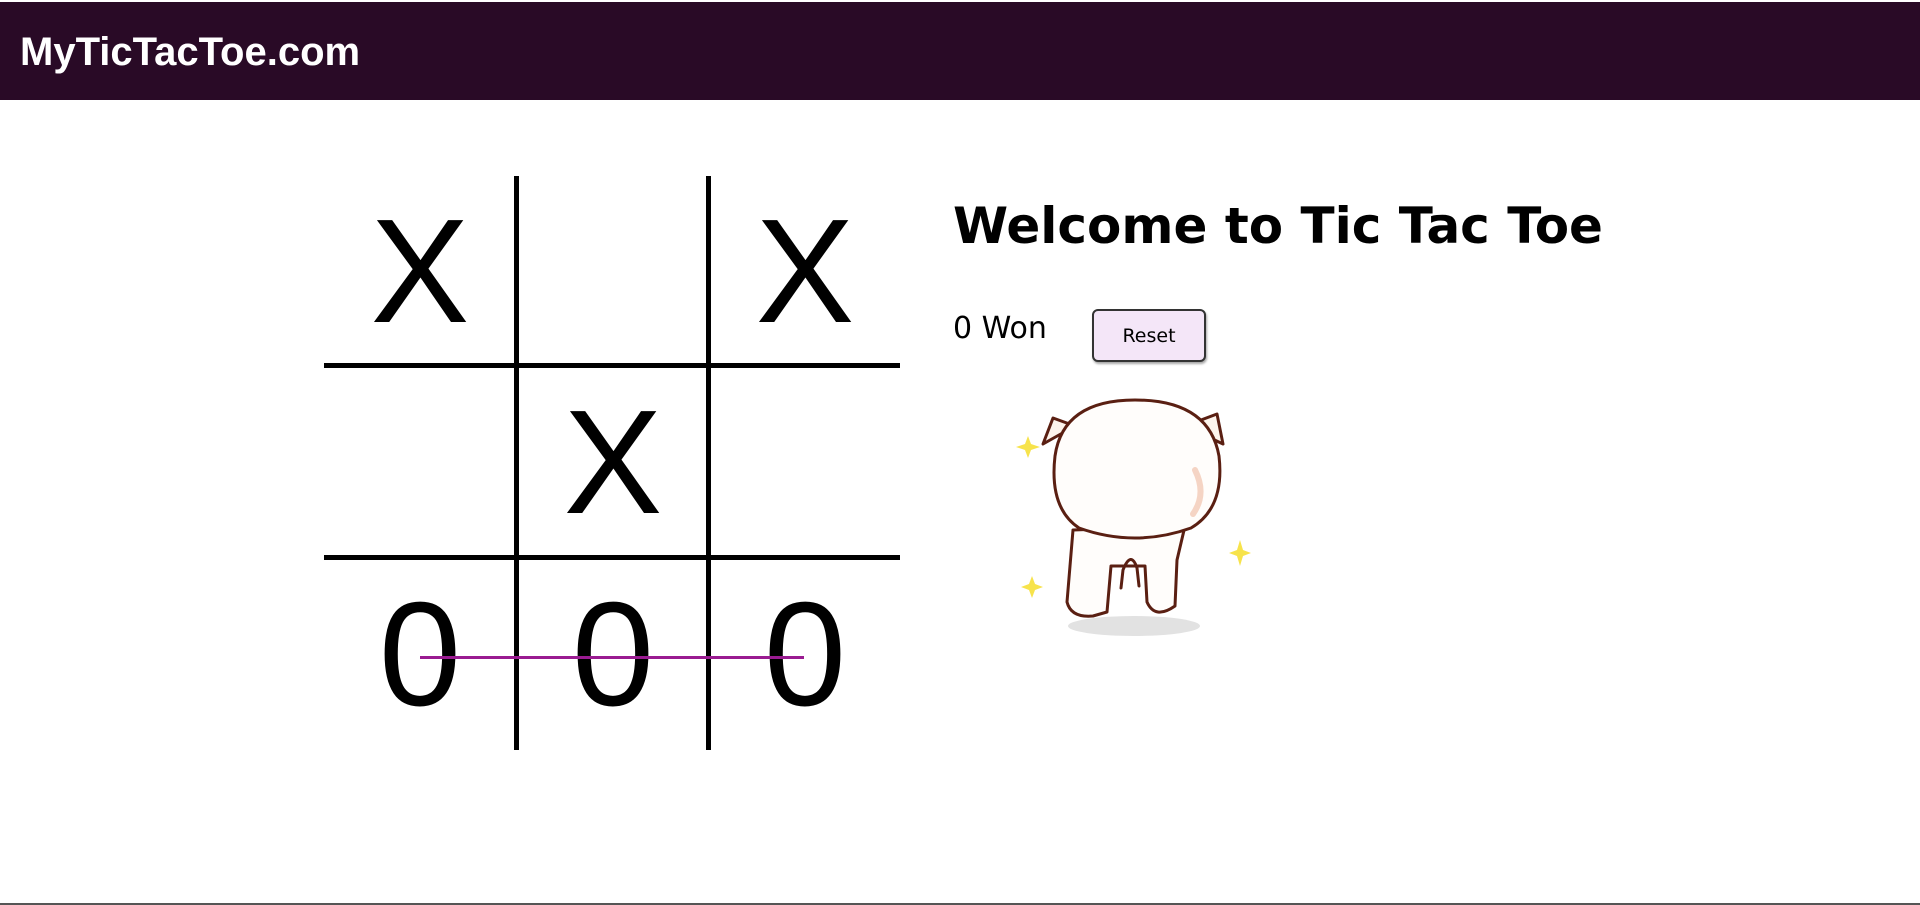 The height and width of the screenshot is (905, 1920). I want to click on page-title: Welcome to Tic Tac Toe, so click(1278, 226).